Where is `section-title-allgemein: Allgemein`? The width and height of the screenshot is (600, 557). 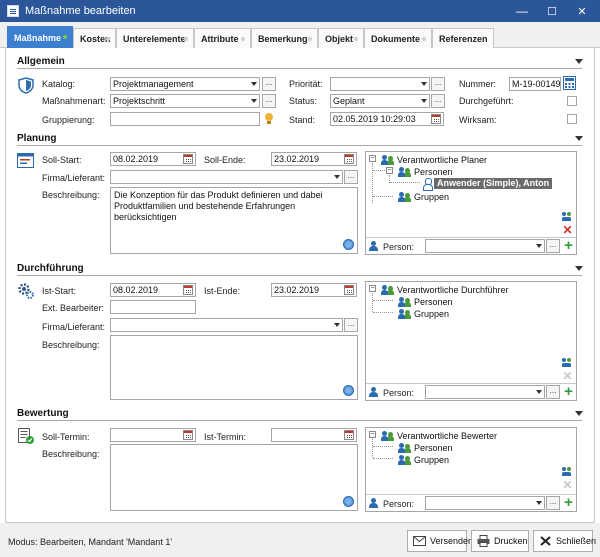
section-title-allgemein: Allgemein is located at coordinates (41, 61).